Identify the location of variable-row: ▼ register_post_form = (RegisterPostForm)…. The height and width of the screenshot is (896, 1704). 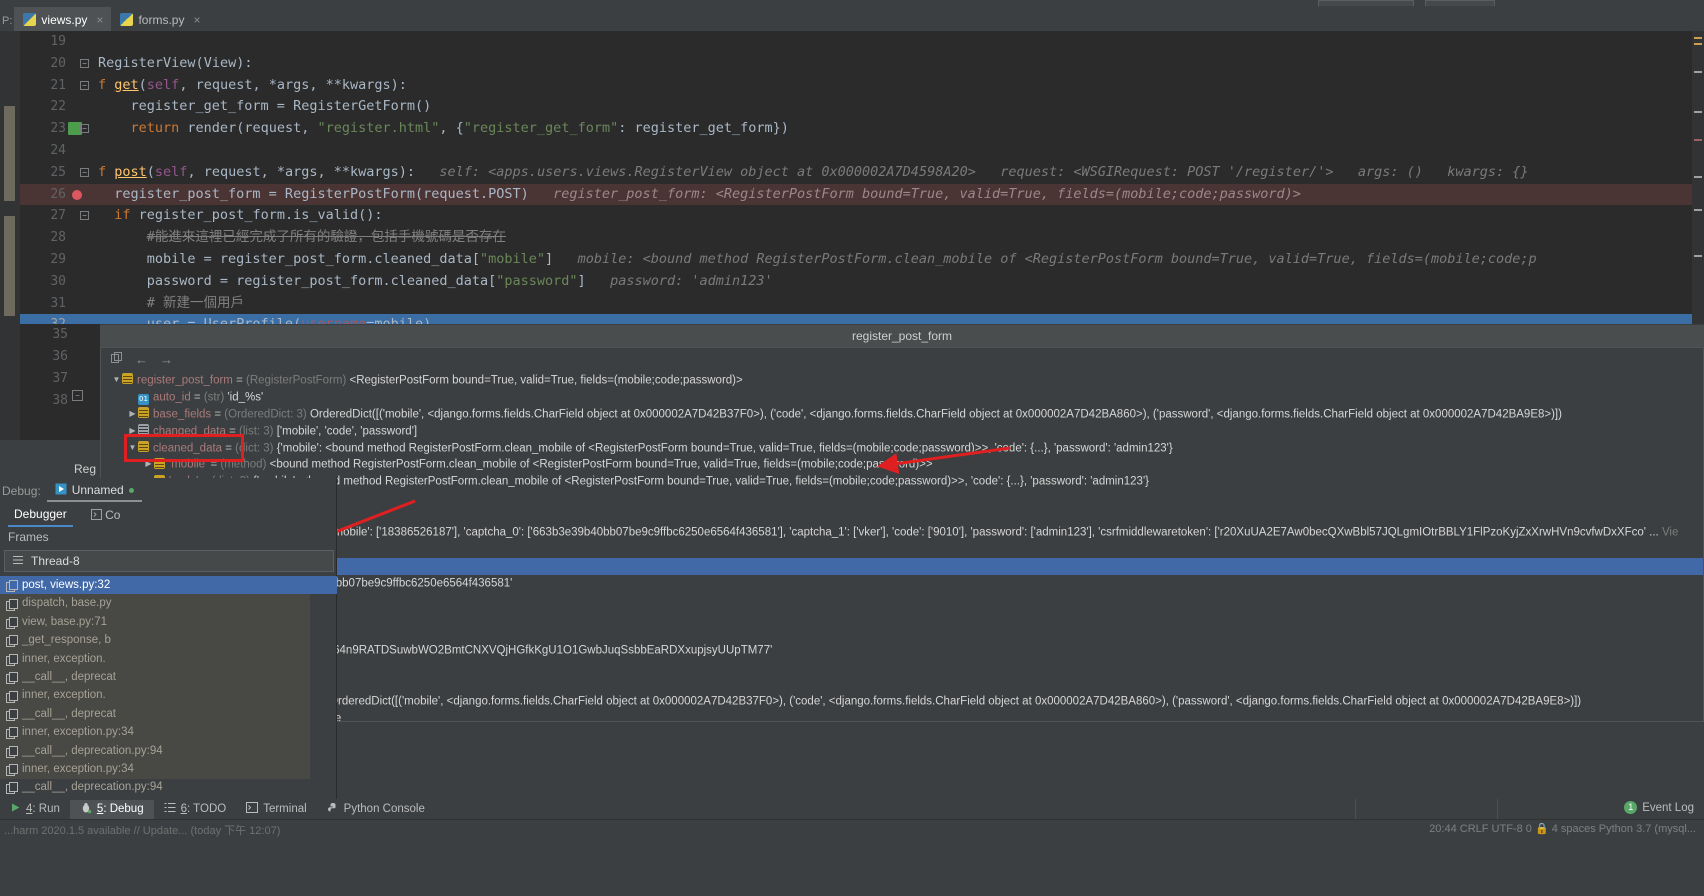
(902, 380).